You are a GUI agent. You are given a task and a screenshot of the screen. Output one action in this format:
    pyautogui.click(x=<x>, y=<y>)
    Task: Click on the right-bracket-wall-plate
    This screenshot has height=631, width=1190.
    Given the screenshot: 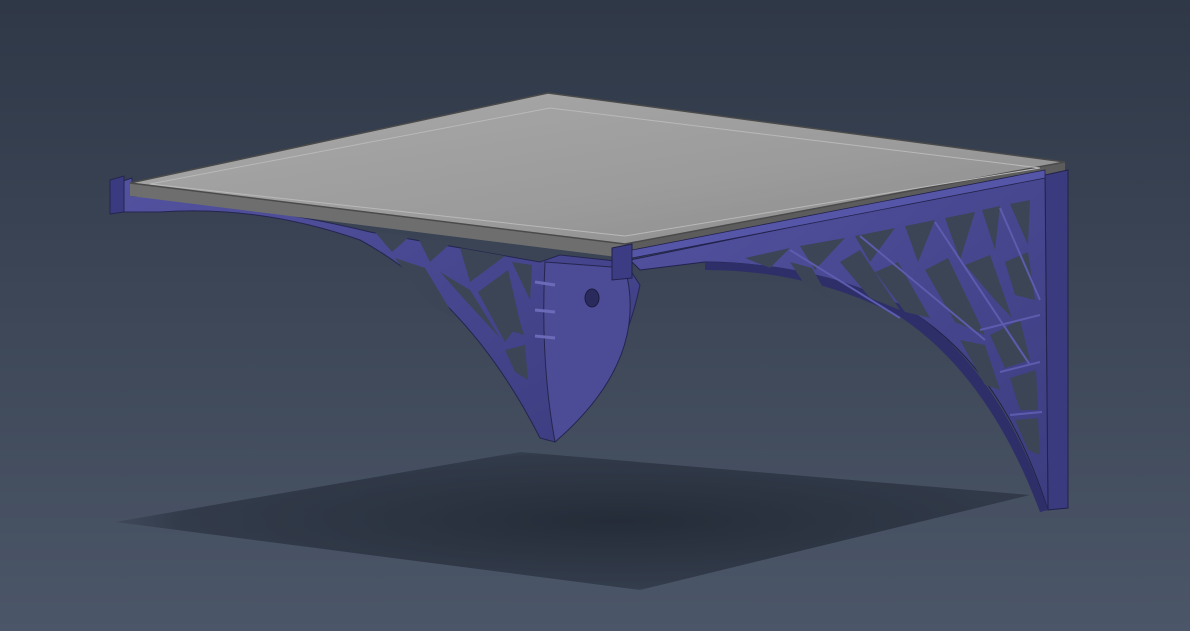 What is the action you would take?
    pyautogui.click(x=1056, y=340)
    